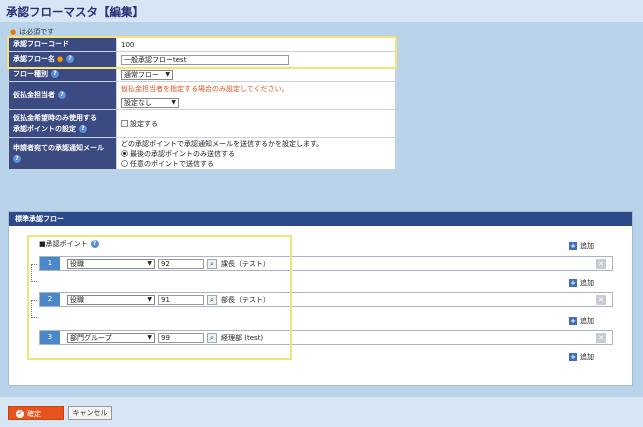 The height and width of the screenshot is (427, 643). What do you see at coordinates (62, 153) in the screenshot?
I see `notify-label: 申請者宛ての承認通知メール?` at bounding box center [62, 153].